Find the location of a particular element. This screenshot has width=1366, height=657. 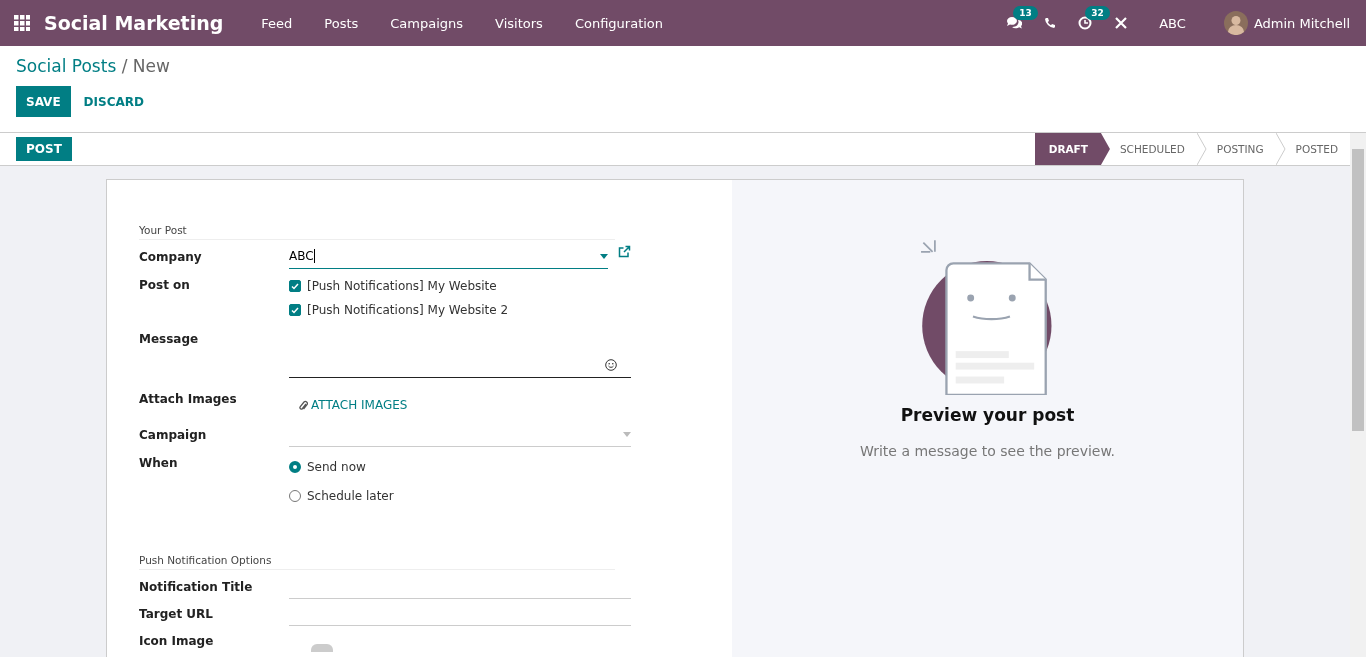

field-label: Attach Images is located at coordinates (188, 399).